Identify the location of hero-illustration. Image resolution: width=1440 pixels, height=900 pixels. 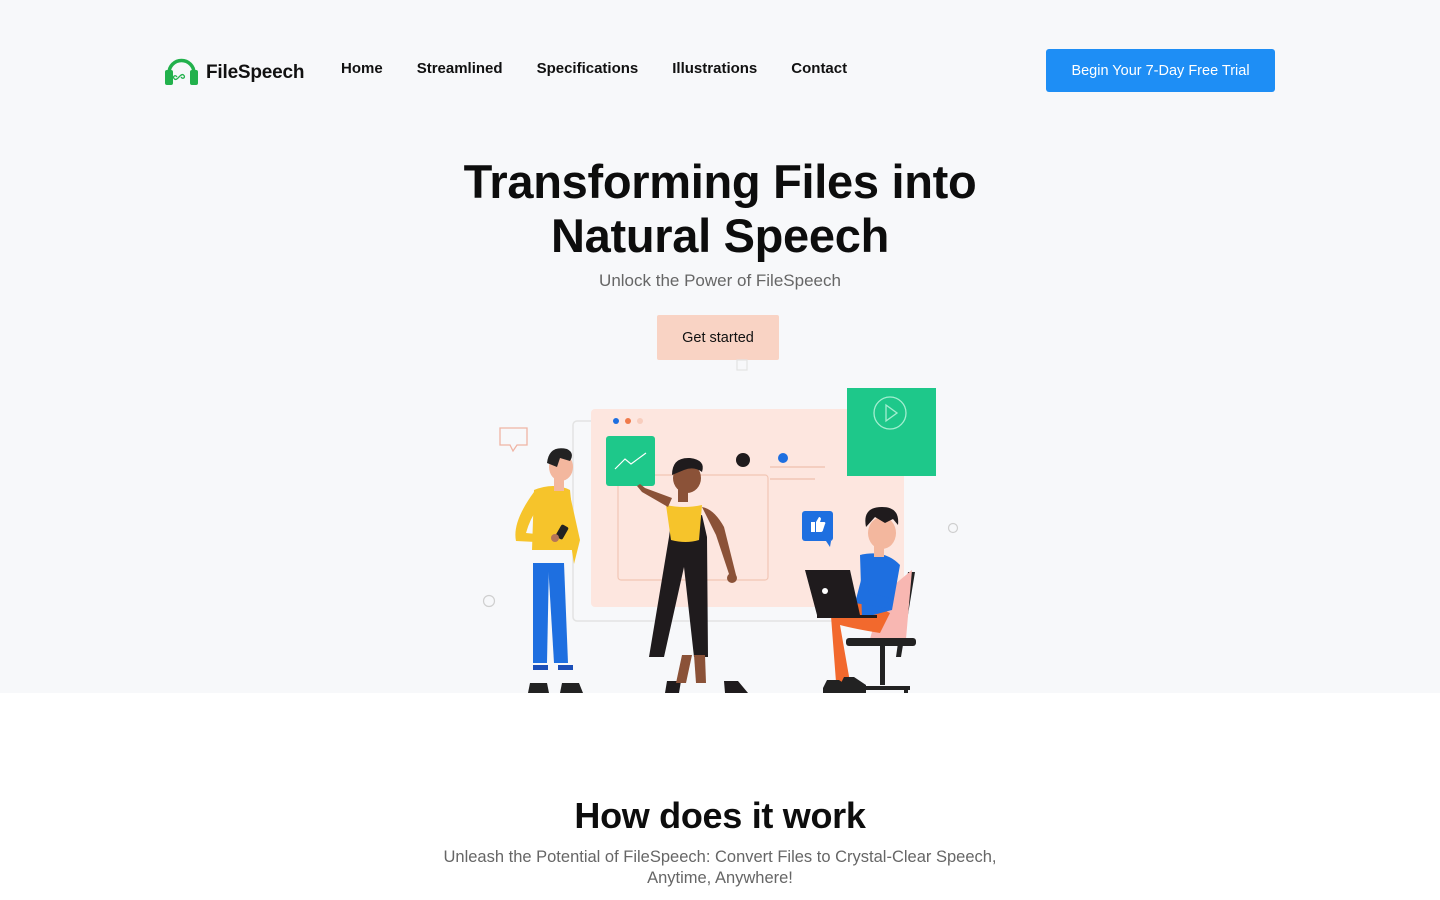
(720, 524).